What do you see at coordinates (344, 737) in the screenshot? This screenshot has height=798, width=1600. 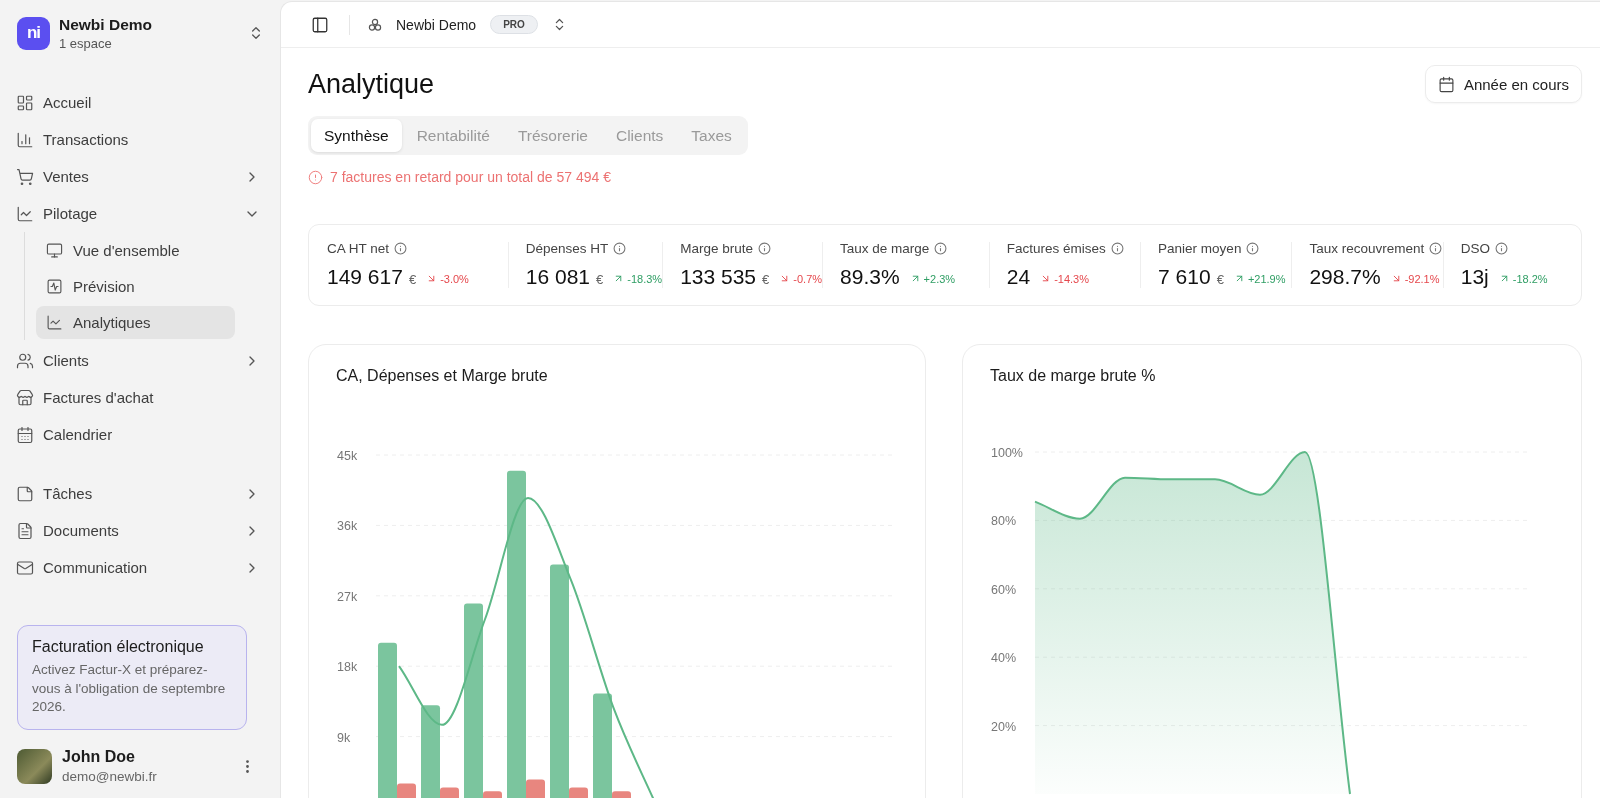 I see `axis-tick-label: 9k` at bounding box center [344, 737].